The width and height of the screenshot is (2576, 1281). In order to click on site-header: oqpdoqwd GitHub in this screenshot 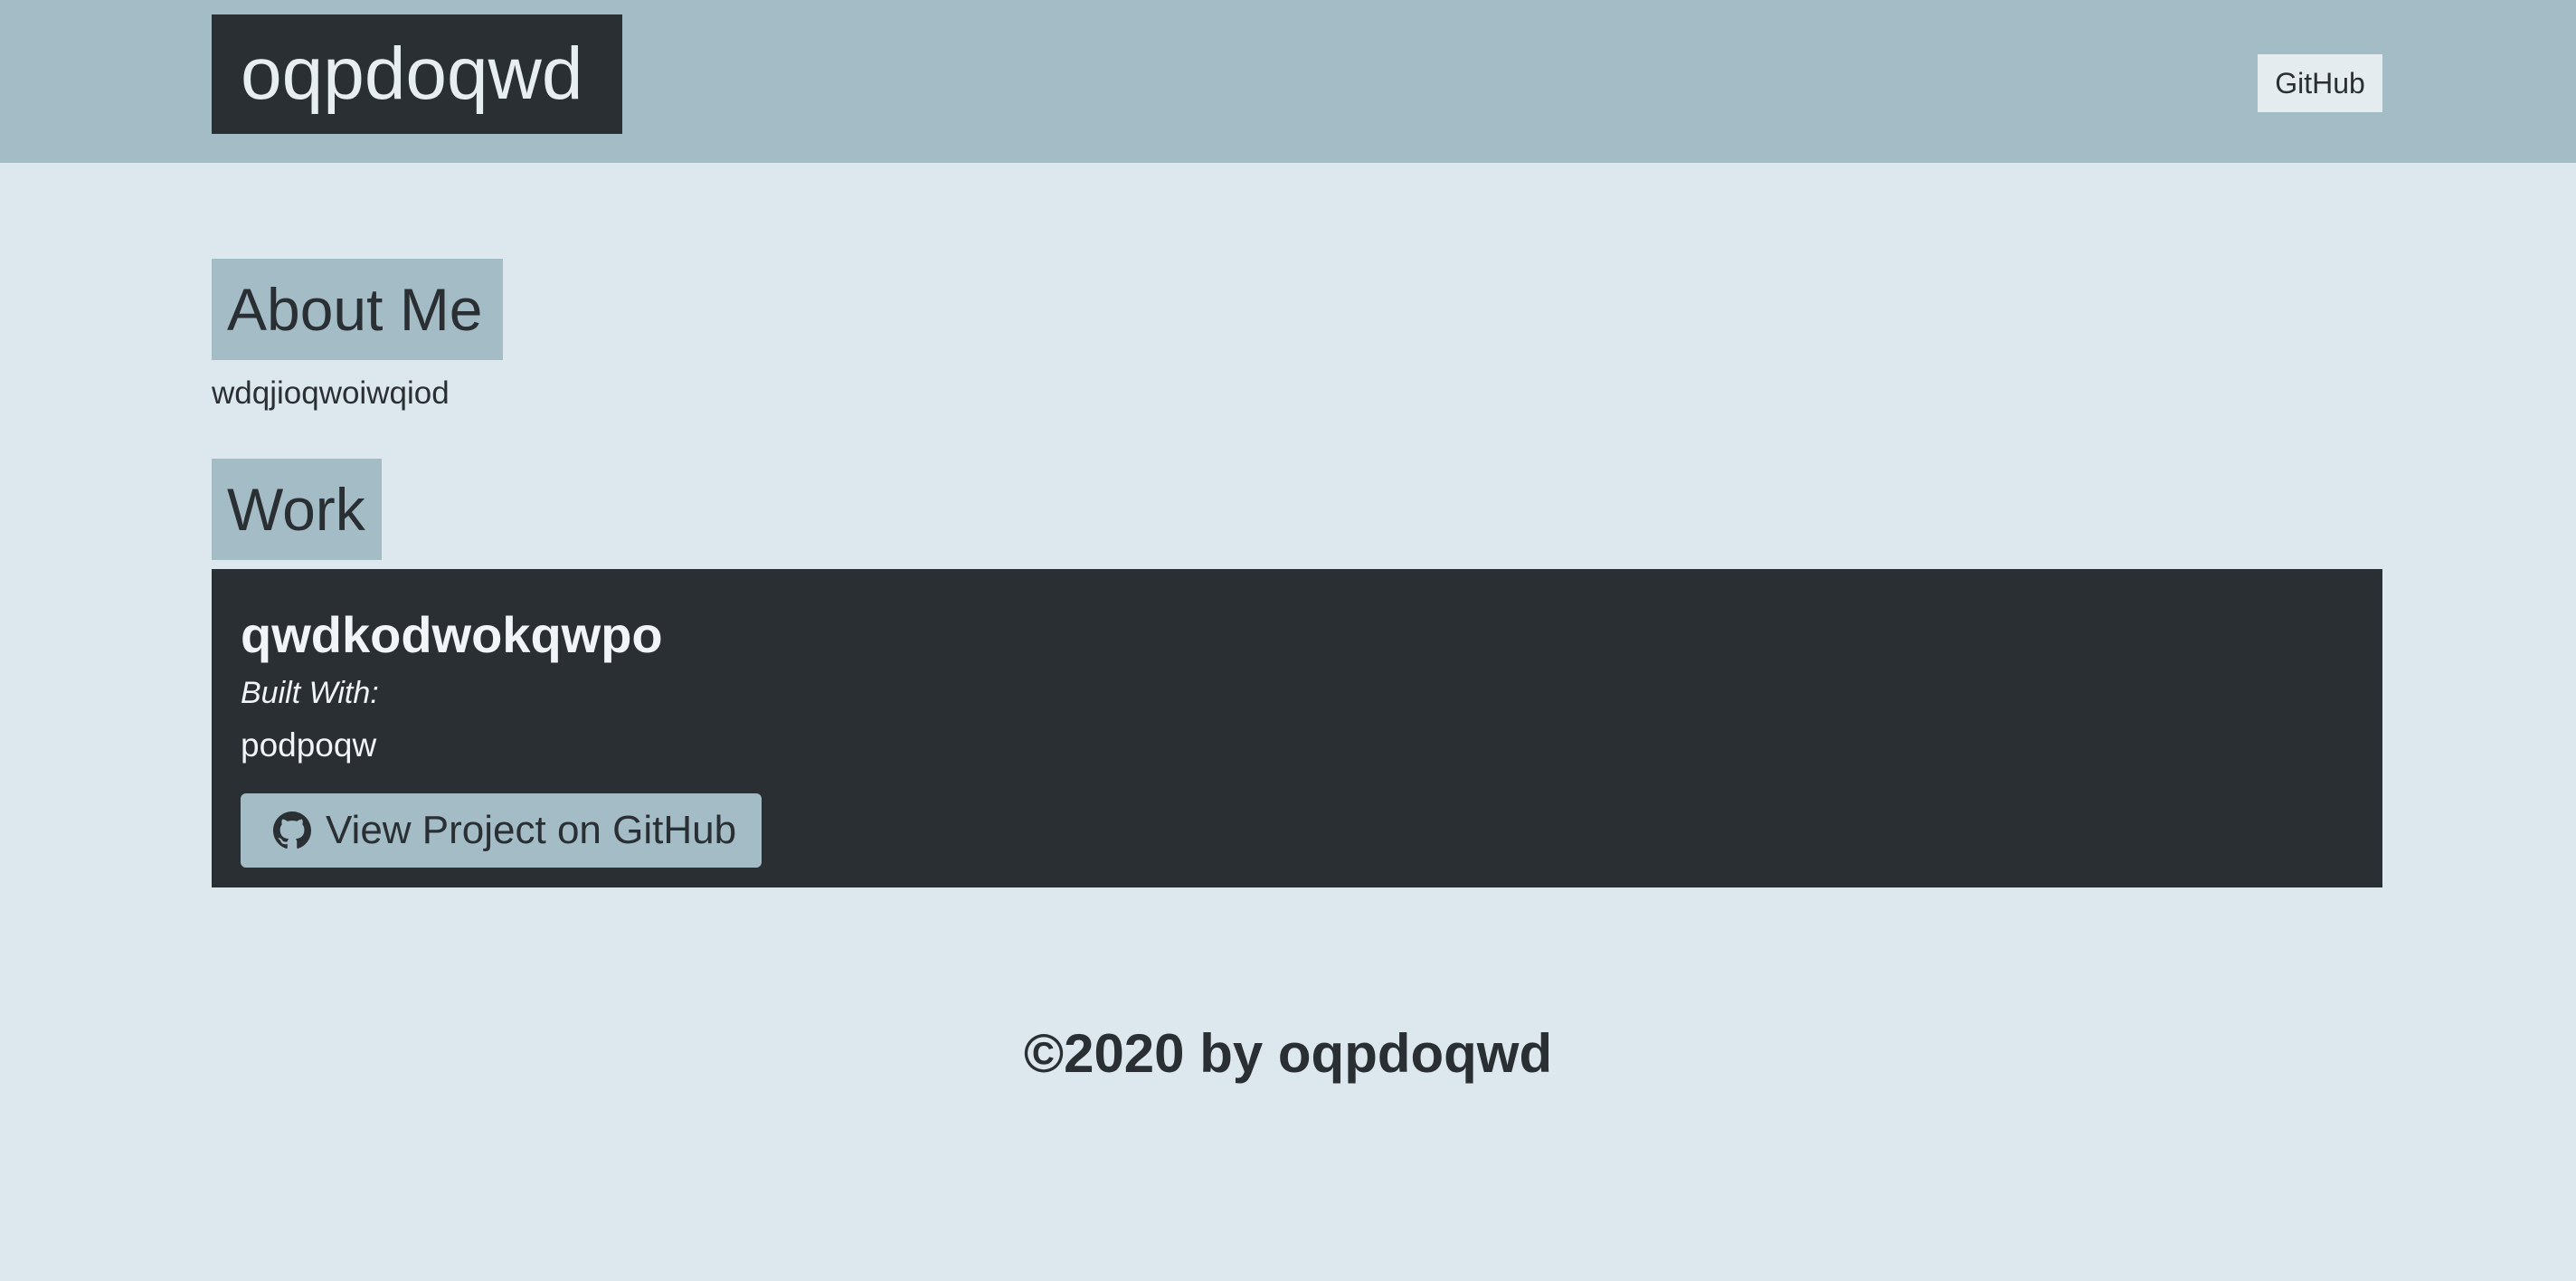, I will do `click(1288, 81)`.